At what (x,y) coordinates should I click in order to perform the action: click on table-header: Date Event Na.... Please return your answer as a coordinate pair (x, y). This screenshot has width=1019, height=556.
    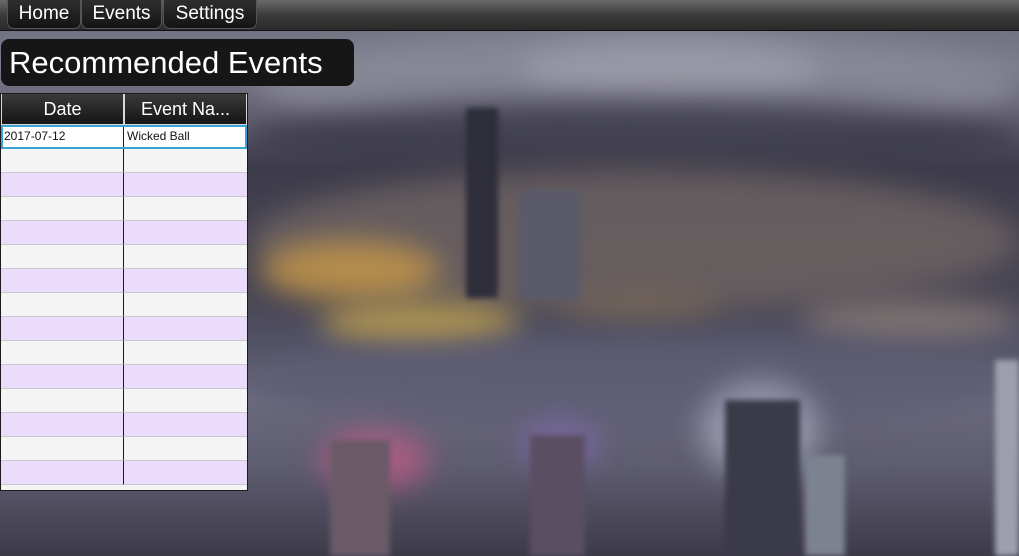
    Looking at the image, I should click on (124, 109).